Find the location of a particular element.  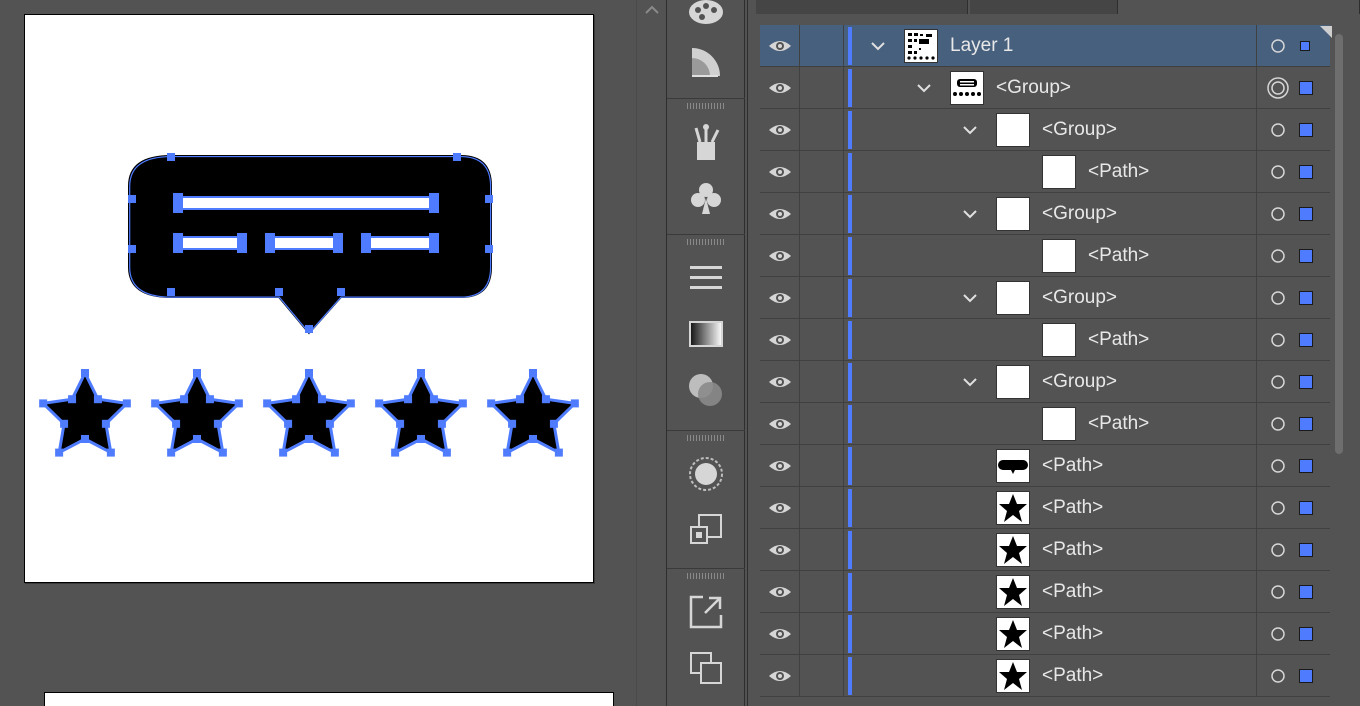

layer-row: Layer 1 is located at coordinates (1045, 46).